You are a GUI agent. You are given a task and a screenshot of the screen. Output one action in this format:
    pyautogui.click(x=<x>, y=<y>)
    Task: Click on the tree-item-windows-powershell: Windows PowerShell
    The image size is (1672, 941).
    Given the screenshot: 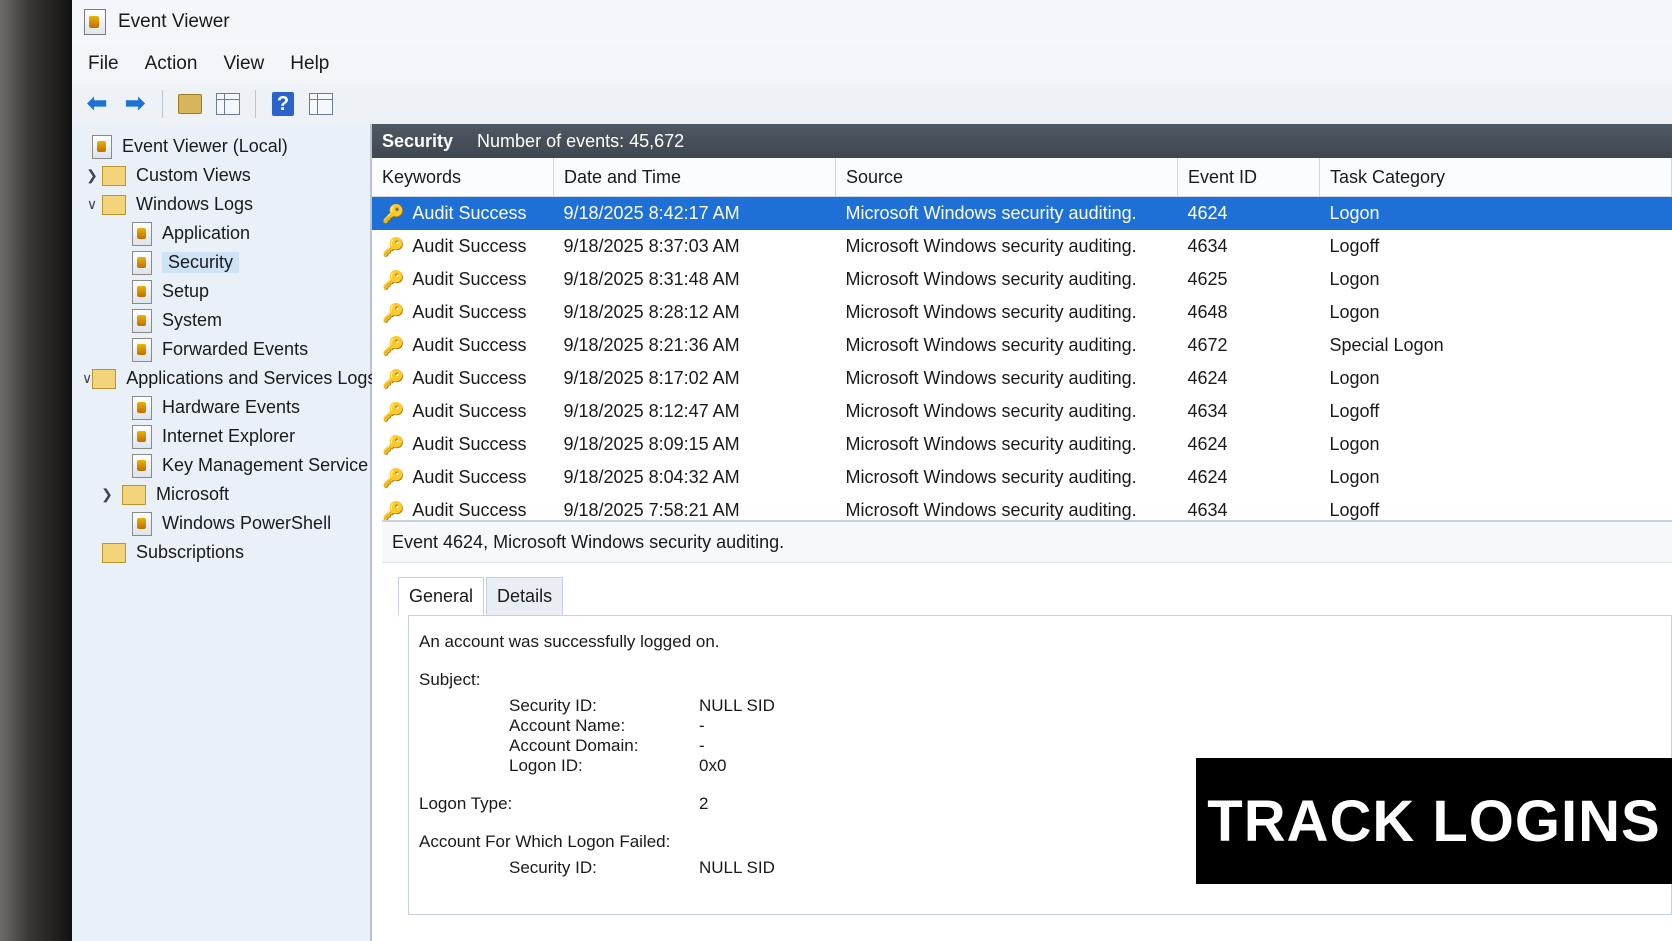 What is the action you would take?
    pyautogui.click(x=221, y=523)
    